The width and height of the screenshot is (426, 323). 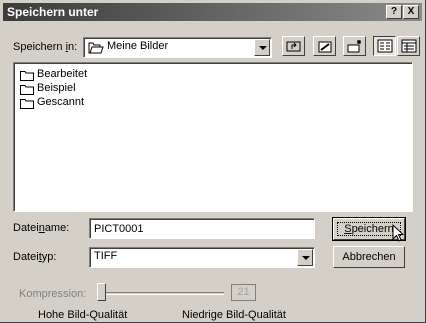 I want to click on look-in-combo: Meine Bilder, so click(x=177, y=47).